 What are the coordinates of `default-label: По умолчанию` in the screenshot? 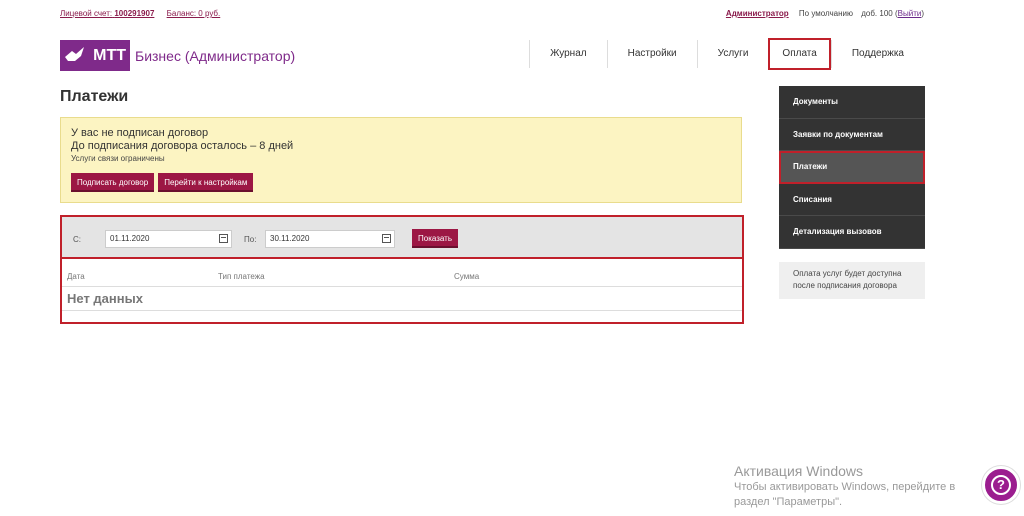 It's located at (825, 13).